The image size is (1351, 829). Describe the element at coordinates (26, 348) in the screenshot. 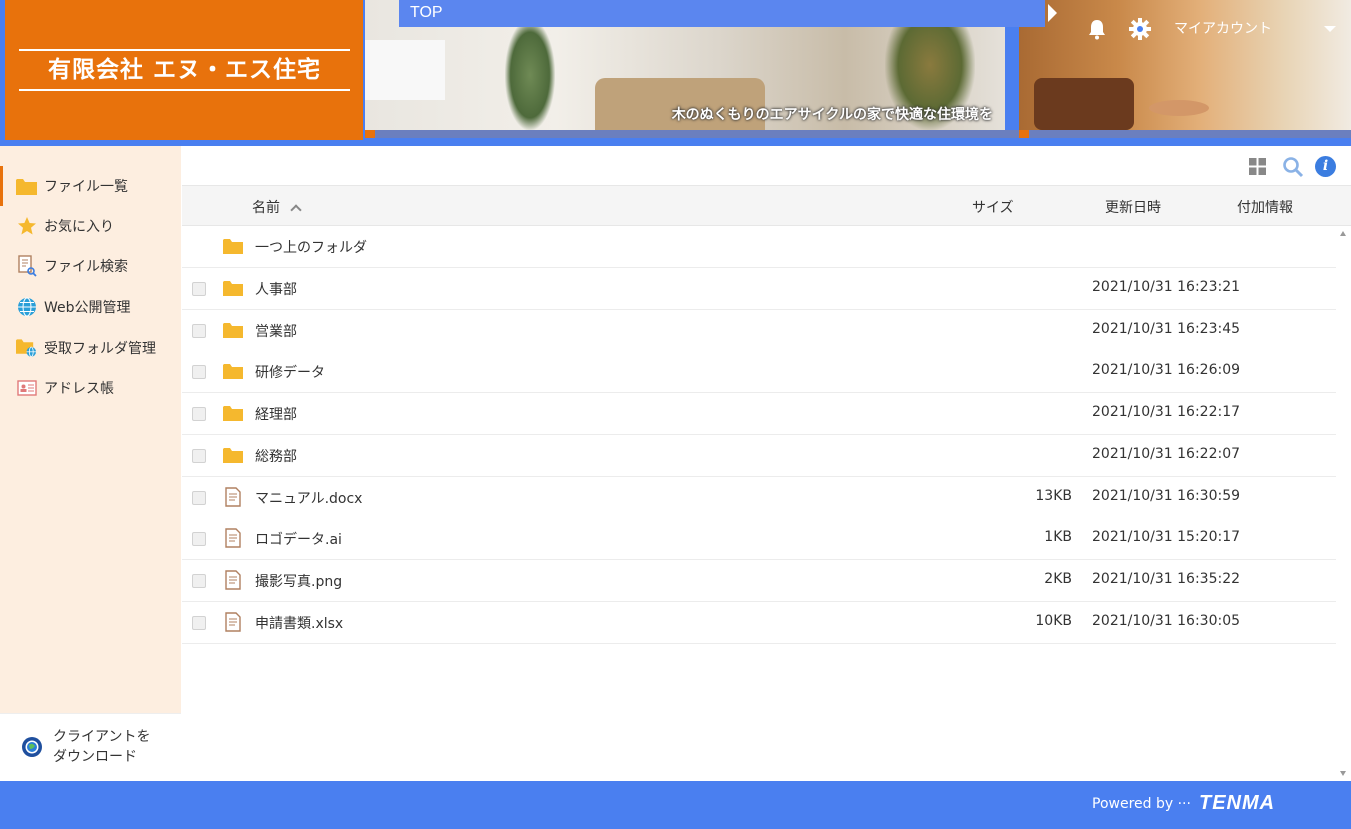

I see `folder-globe-icon` at that location.